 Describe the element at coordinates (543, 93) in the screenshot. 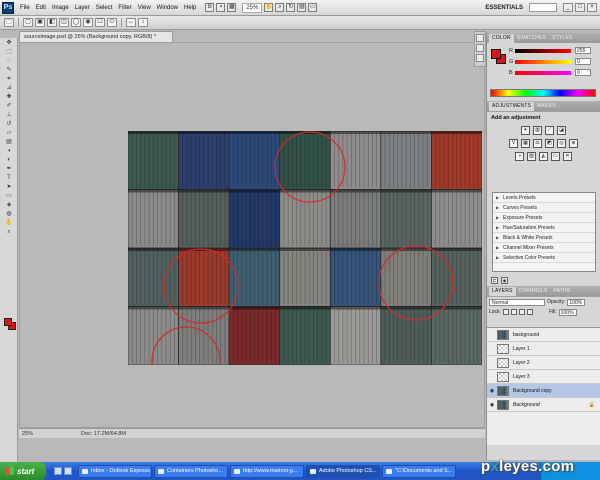

I see `color-spectrum-bar` at that location.